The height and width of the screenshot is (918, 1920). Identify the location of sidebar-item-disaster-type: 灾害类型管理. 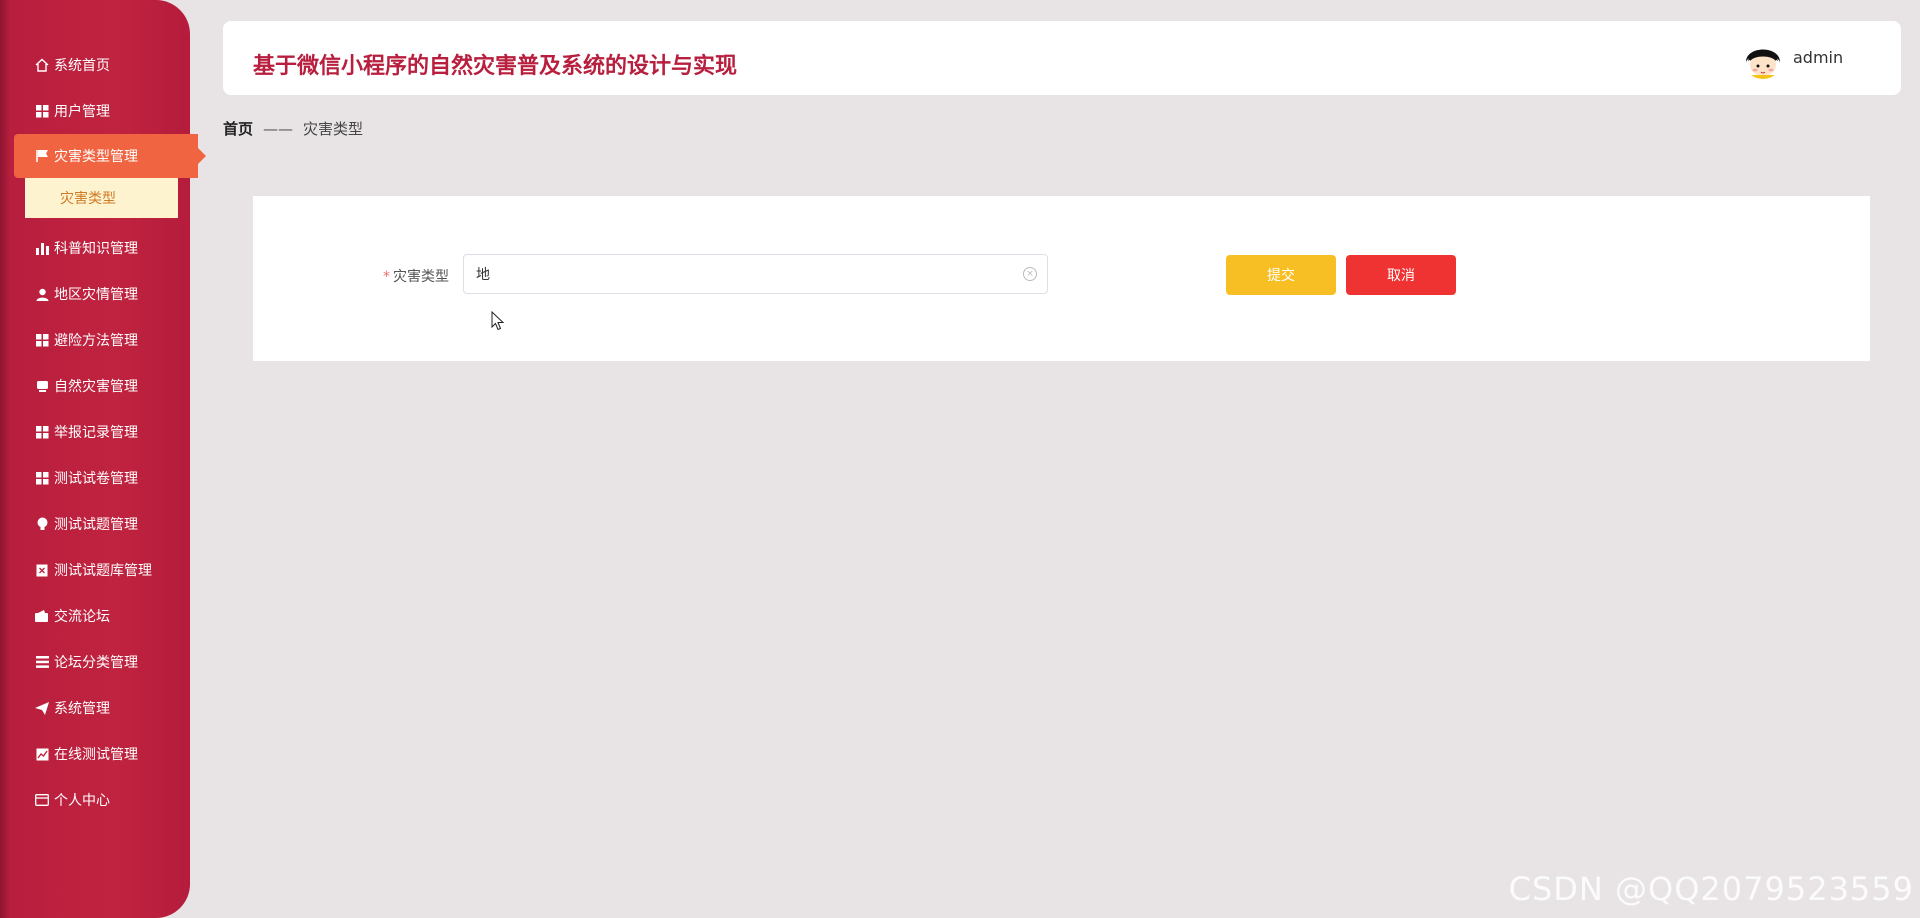
(110, 156).